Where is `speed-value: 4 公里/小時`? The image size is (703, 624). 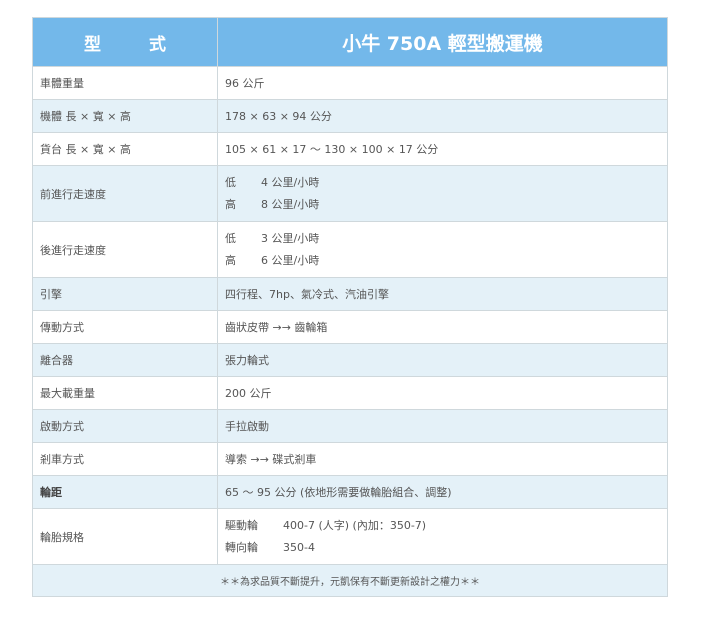 speed-value: 4 公里/小時 is located at coordinates (290, 182).